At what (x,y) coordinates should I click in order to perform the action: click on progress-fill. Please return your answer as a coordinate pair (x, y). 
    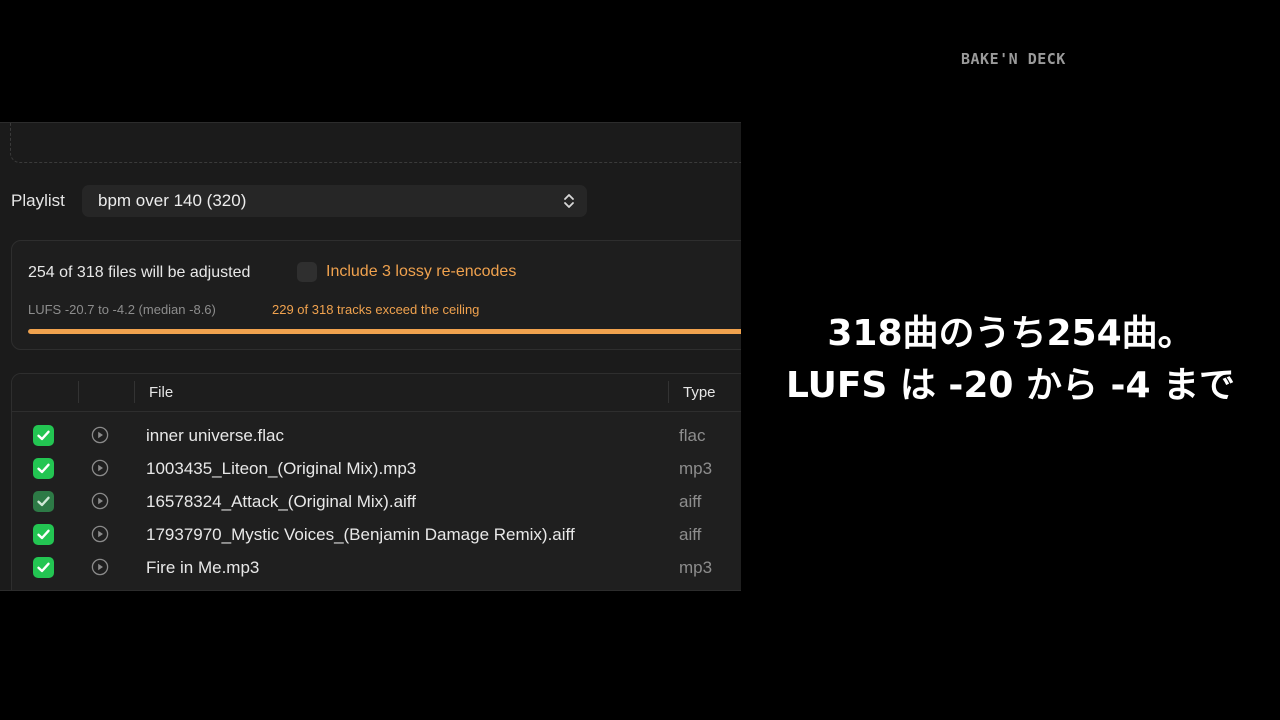
    Looking at the image, I should click on (384, 331).